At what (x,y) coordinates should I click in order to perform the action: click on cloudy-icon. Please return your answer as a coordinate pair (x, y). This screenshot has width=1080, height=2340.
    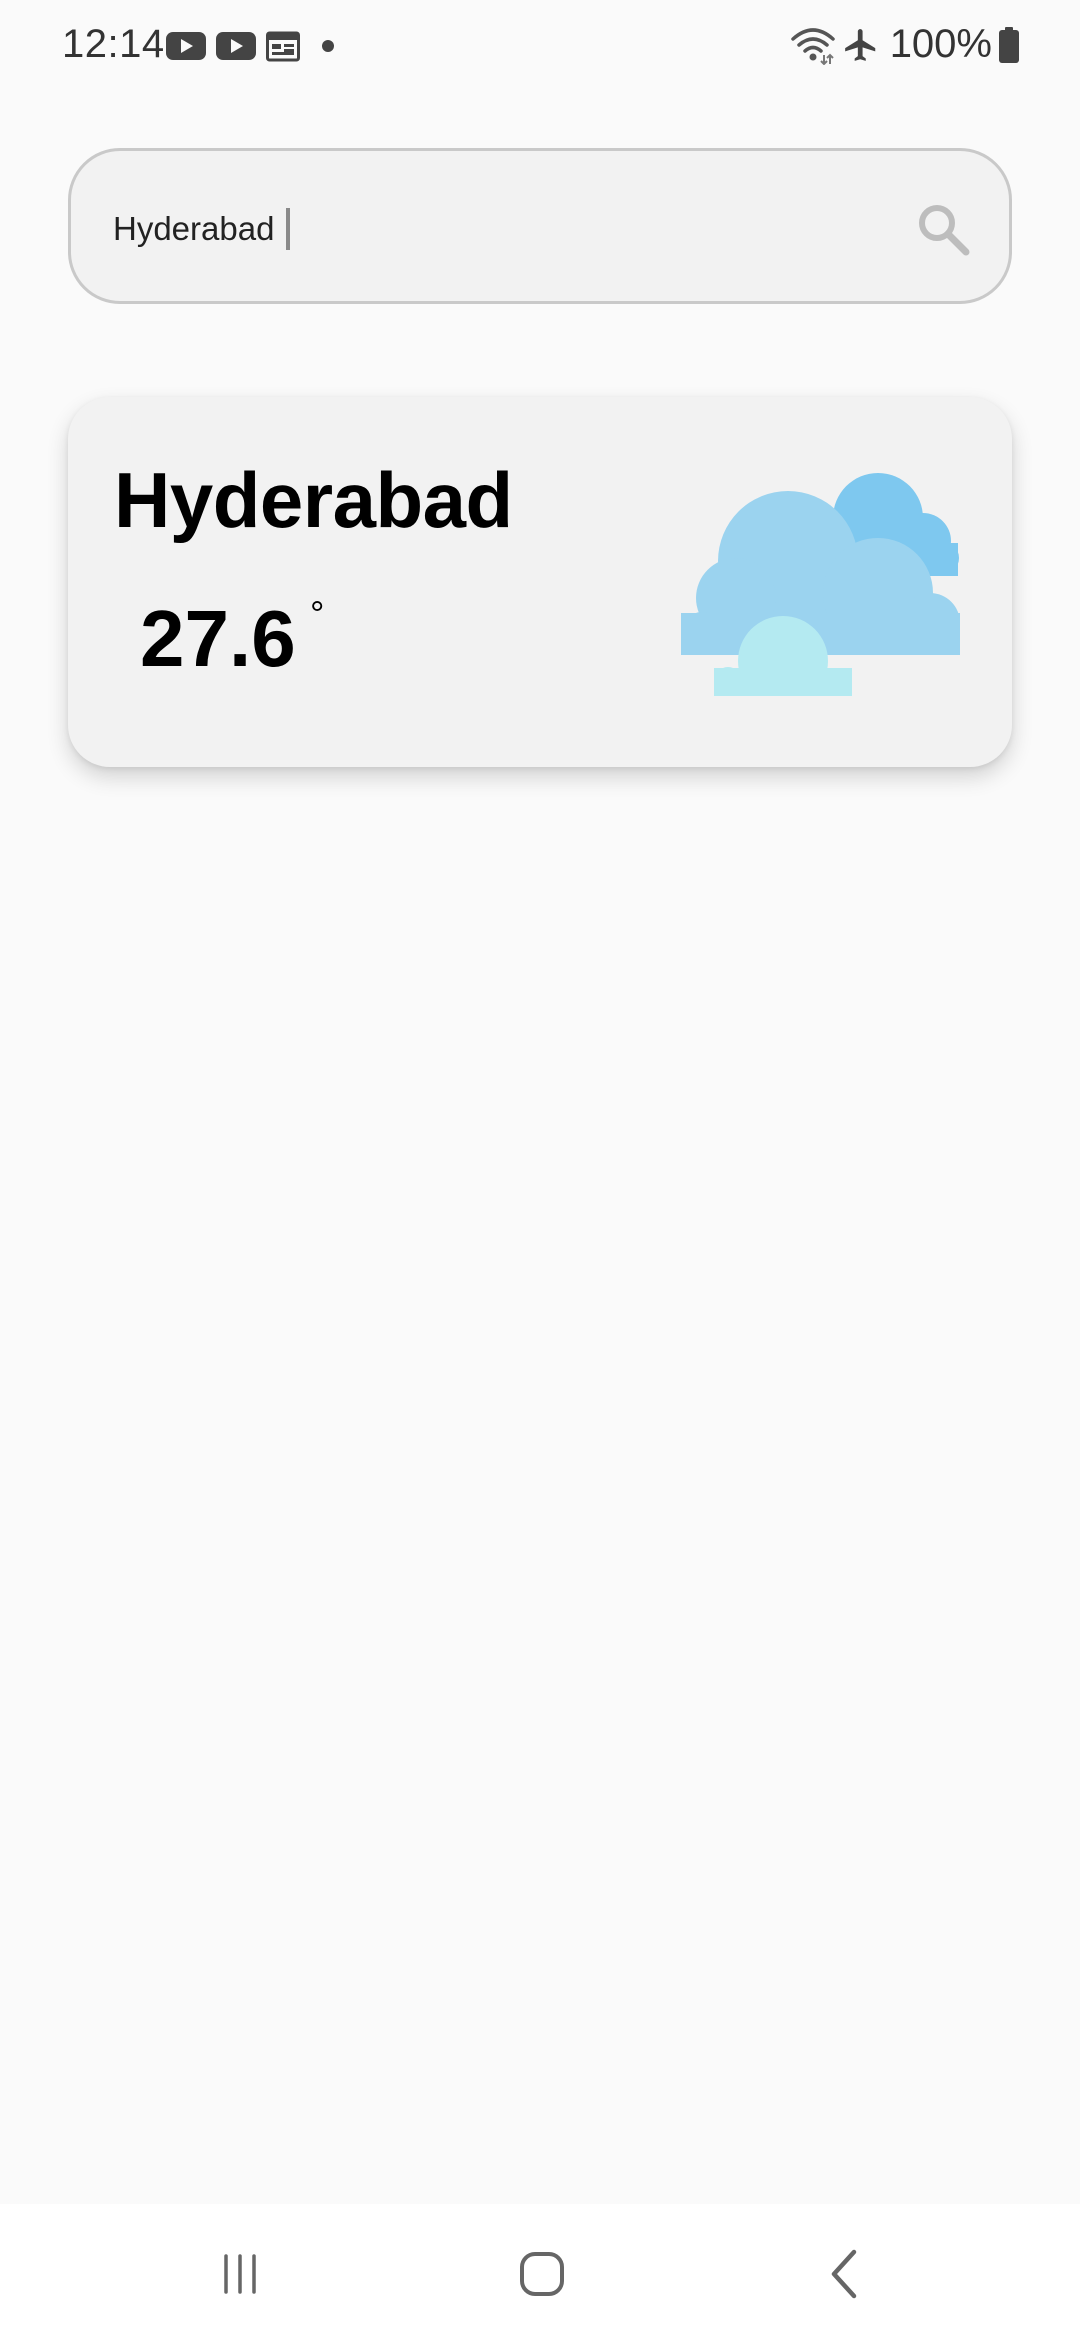
    Looking at the image, I should click on (823, 588).